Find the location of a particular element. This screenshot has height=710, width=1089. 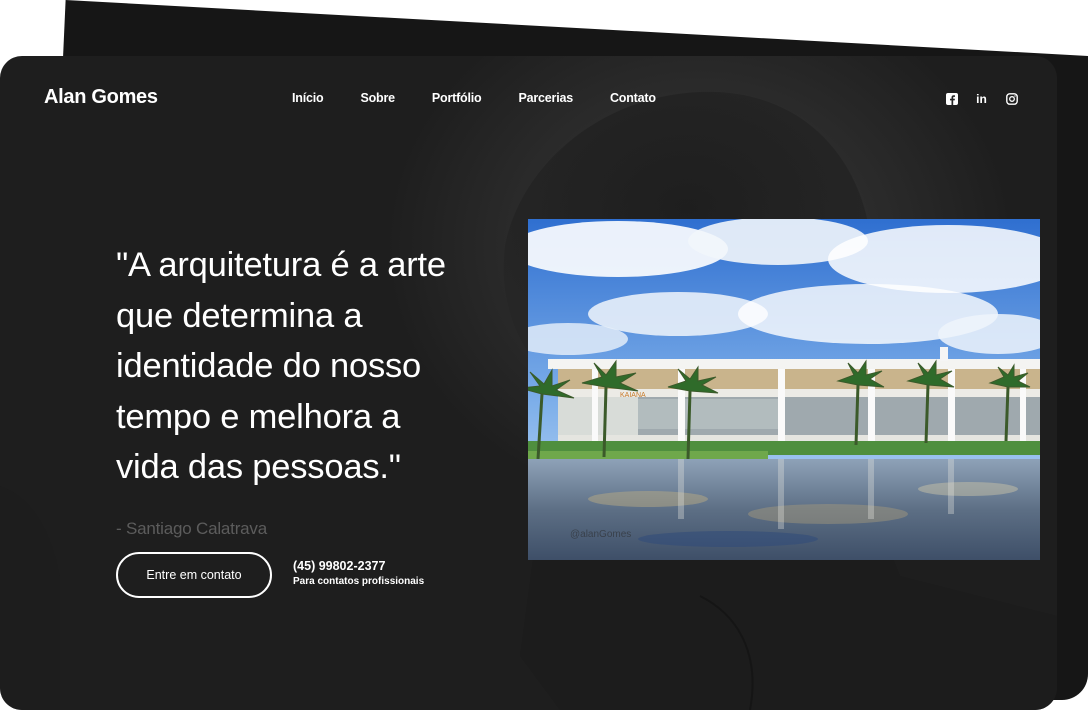

social-links: in is located at coordinates (981, 99).